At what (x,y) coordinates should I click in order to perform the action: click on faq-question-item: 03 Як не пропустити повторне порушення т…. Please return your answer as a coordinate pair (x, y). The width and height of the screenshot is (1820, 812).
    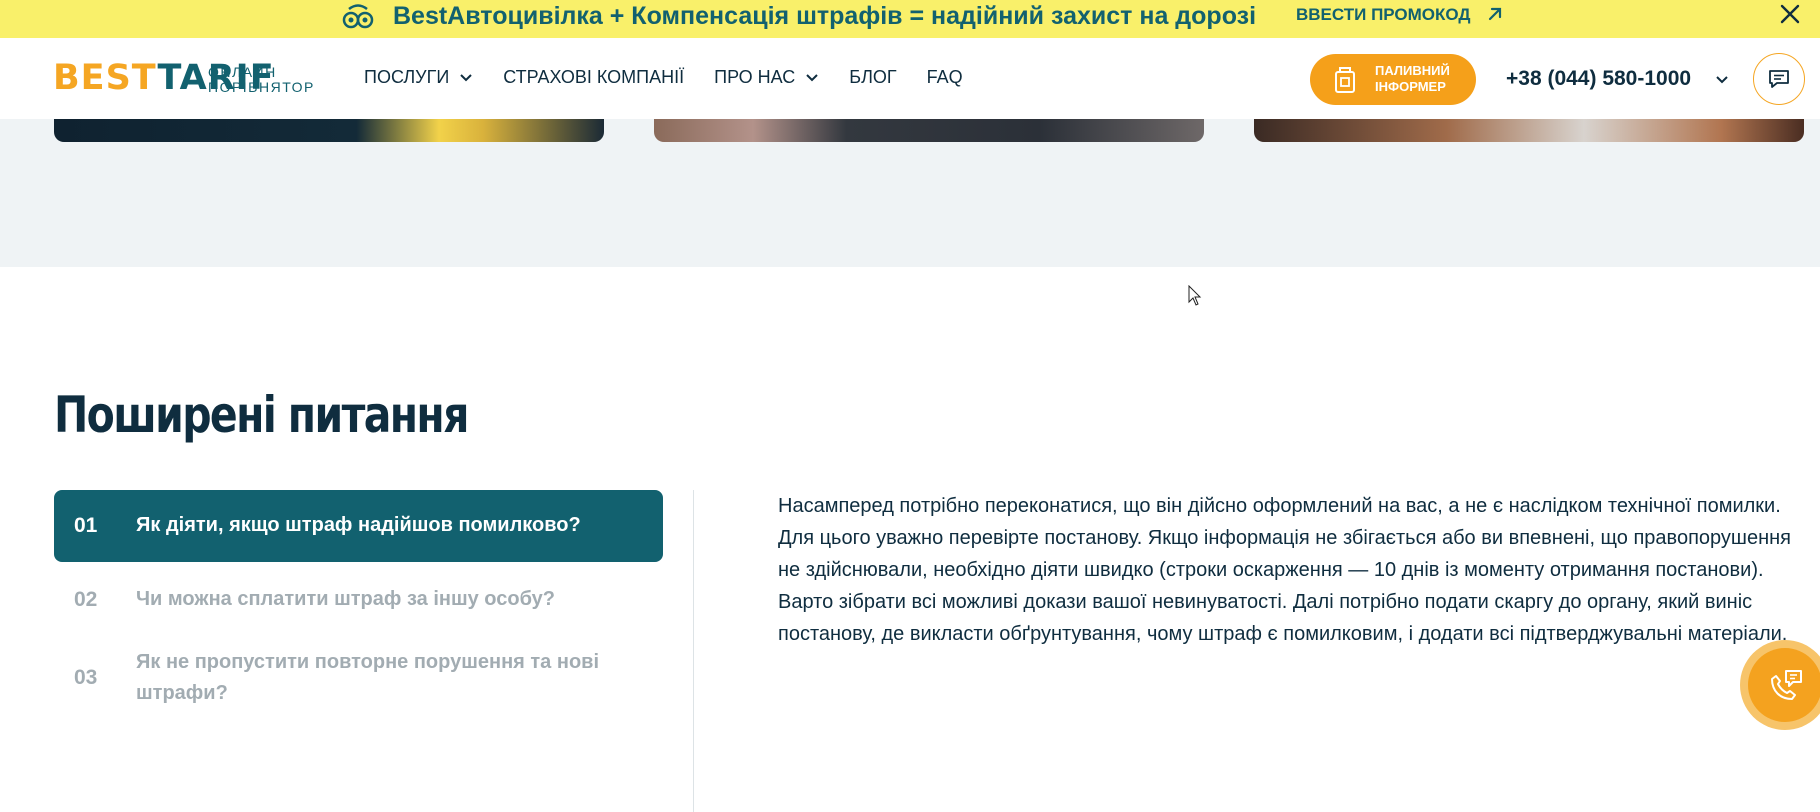
    Looking at the image, I should click on (358, 678).